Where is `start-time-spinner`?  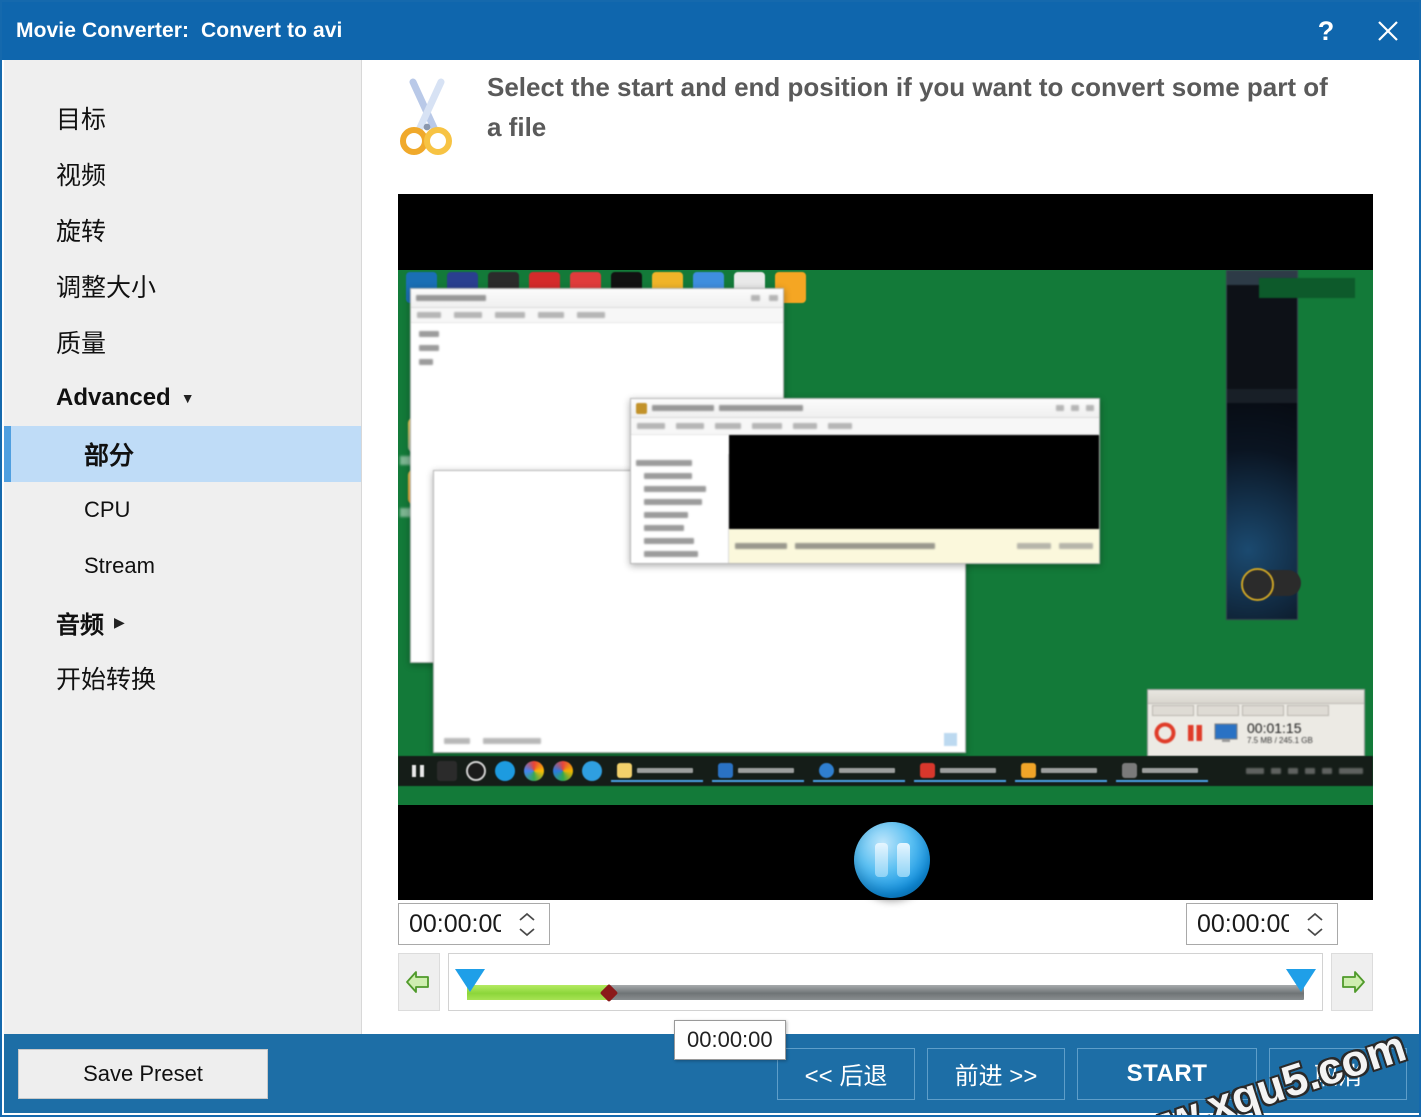
start-time-spinner is located at coordinates (474, 924).